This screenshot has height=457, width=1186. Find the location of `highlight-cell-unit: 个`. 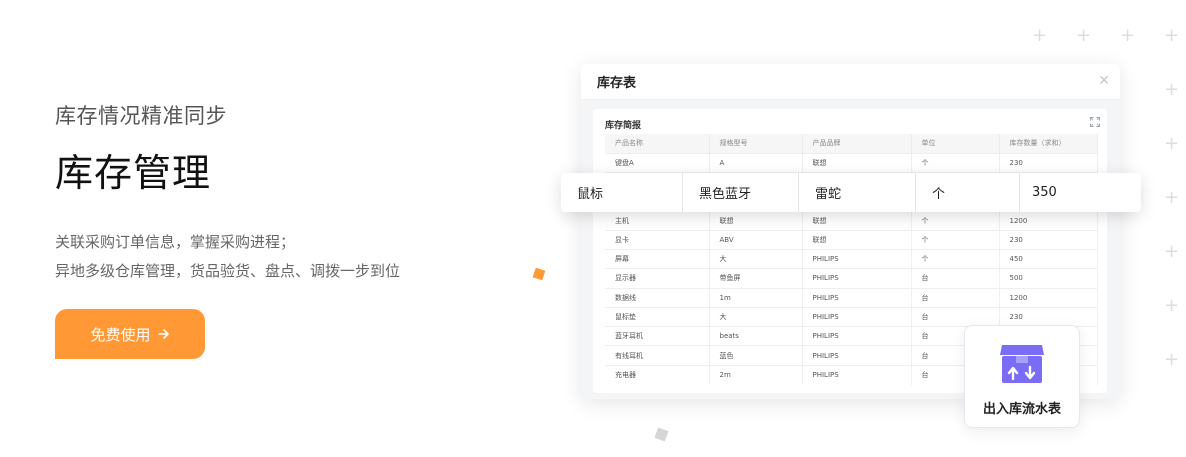

highlight-cell-unit: 个 is located at coordinates (968, 192).